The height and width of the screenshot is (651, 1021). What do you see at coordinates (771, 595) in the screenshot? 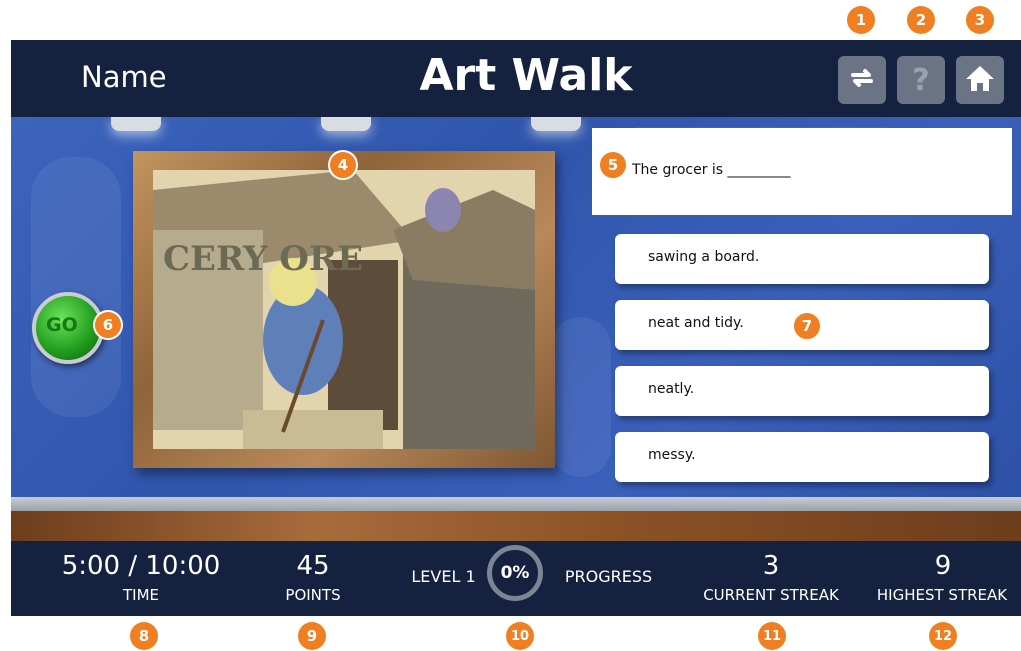
I see `current-streak-label: CURRENT STREAK` at bounding box center [771, 595].